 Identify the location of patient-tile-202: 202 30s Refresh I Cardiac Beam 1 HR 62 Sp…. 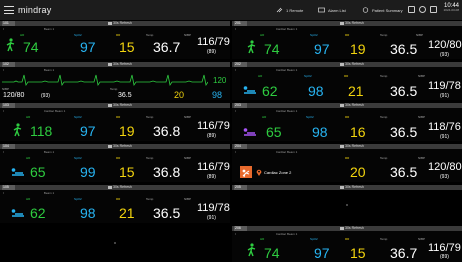
(347, 81).